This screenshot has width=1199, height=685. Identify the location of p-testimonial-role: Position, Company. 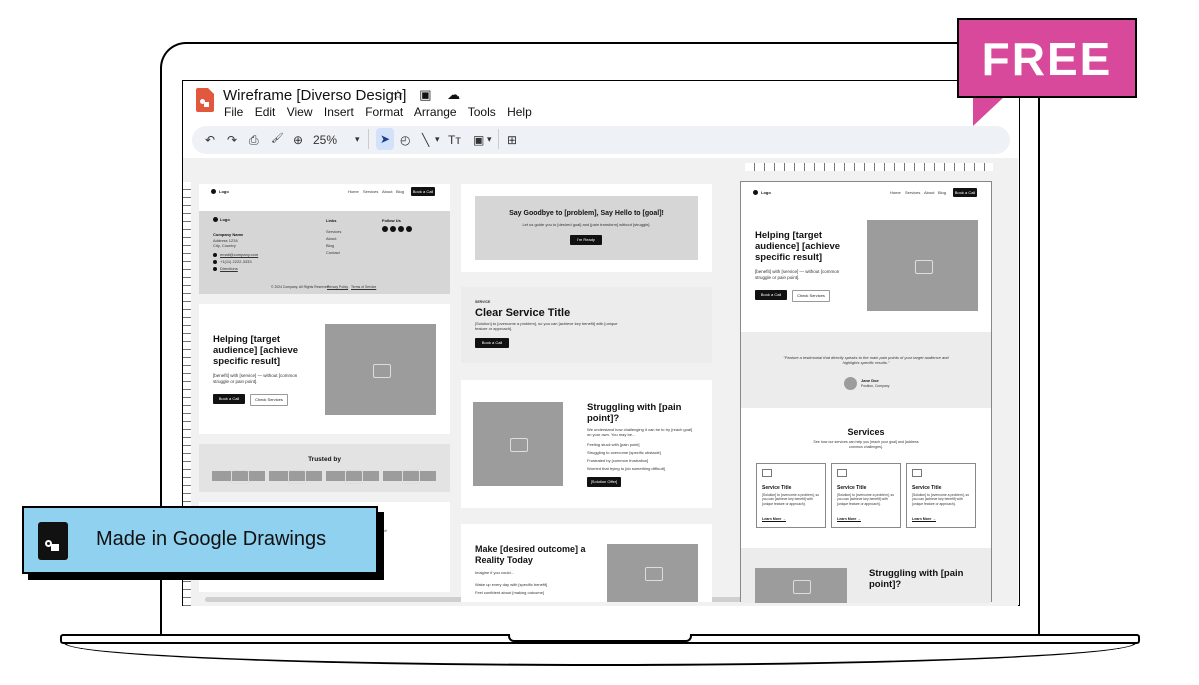
(875, 386).